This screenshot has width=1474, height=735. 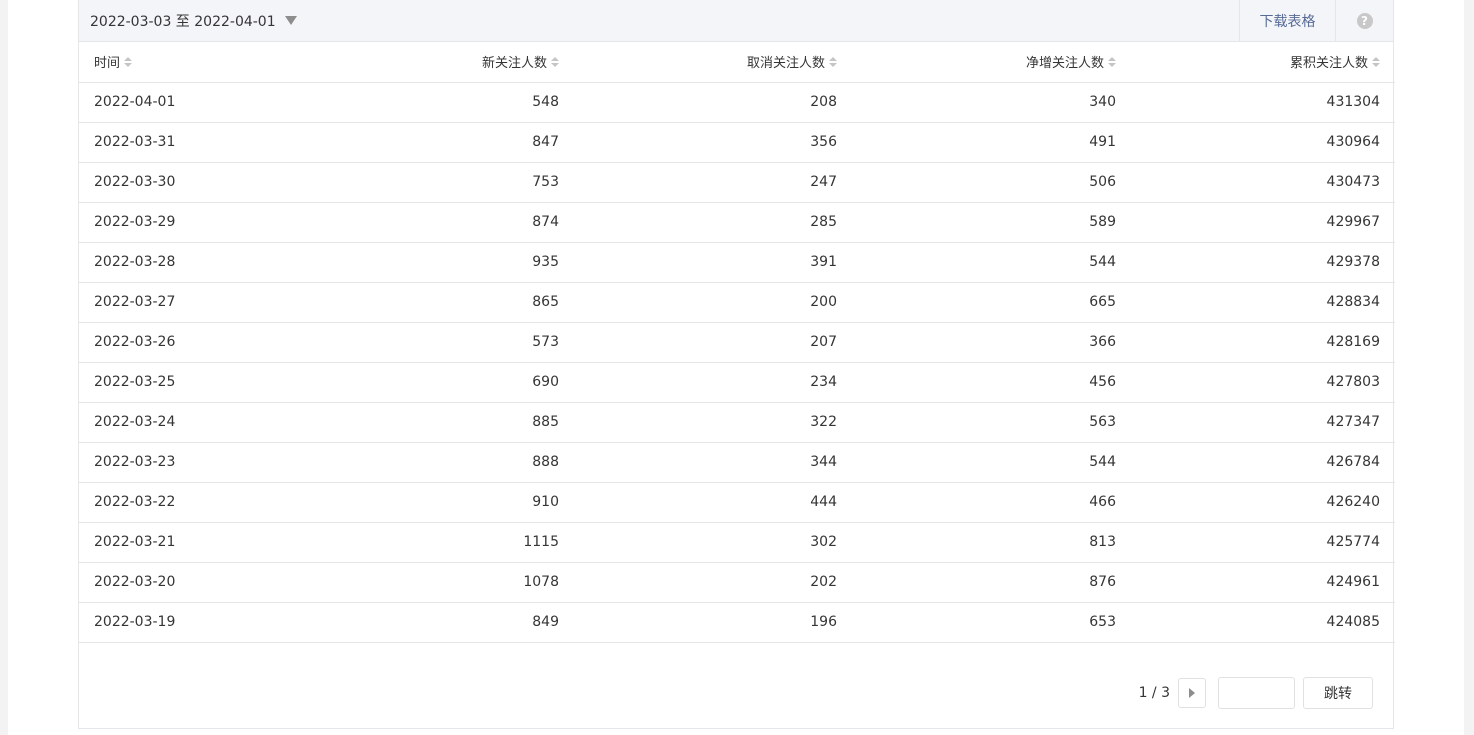 I want to click on table-row: 2022-03-20 1078 202 876 424961, so click(x=737, y=582).